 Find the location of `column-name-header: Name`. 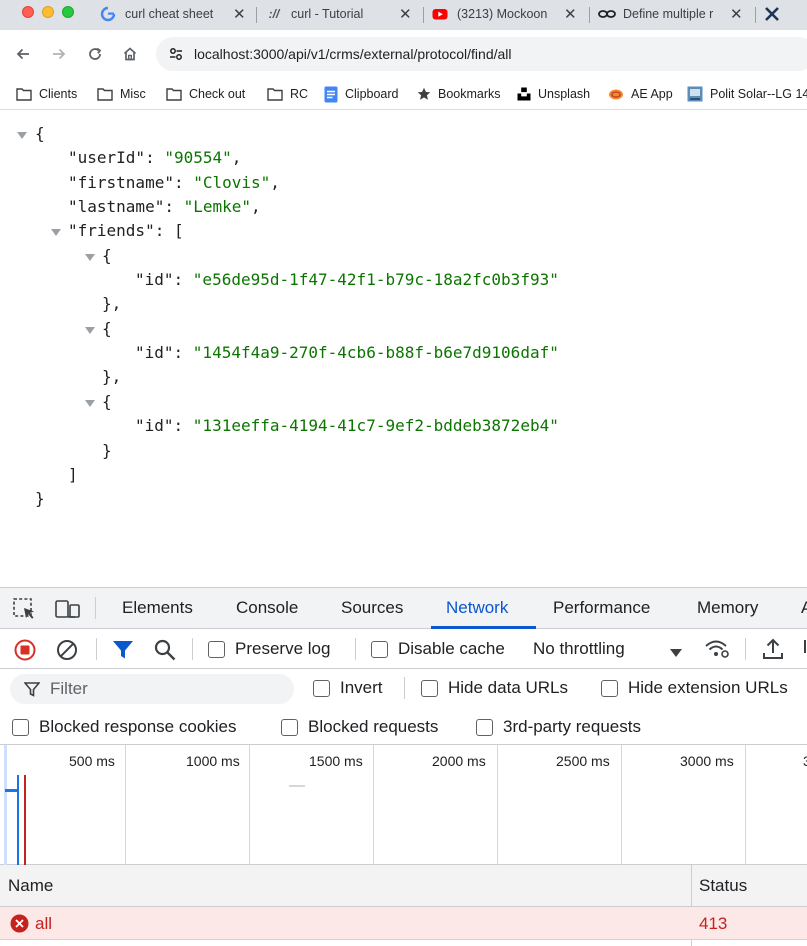

column-name-header: Name is located at coordinates (30, 886).